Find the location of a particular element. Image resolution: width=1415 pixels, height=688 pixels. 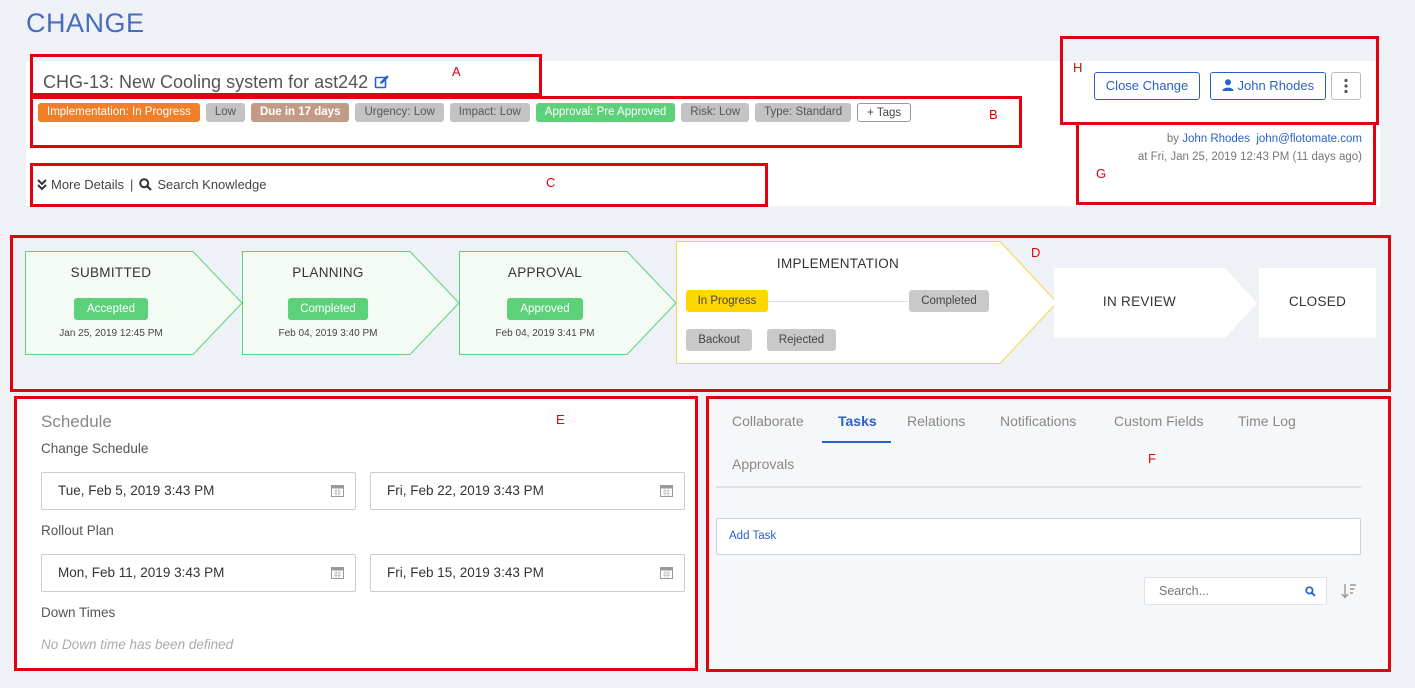

callout-a: A is located at coordinates (456, 71).